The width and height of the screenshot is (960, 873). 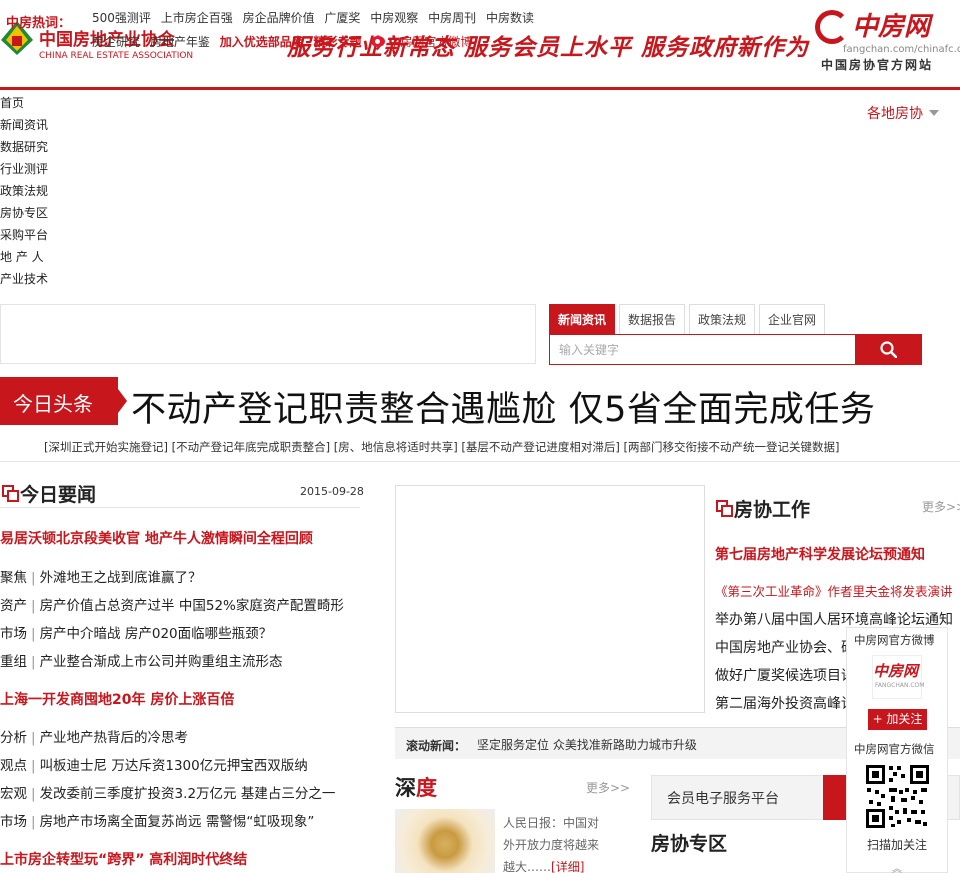 What do you see at coordinates (13, 662) in the screenshot?
I see `news-category: 重组` at bounding box center [13, 662].